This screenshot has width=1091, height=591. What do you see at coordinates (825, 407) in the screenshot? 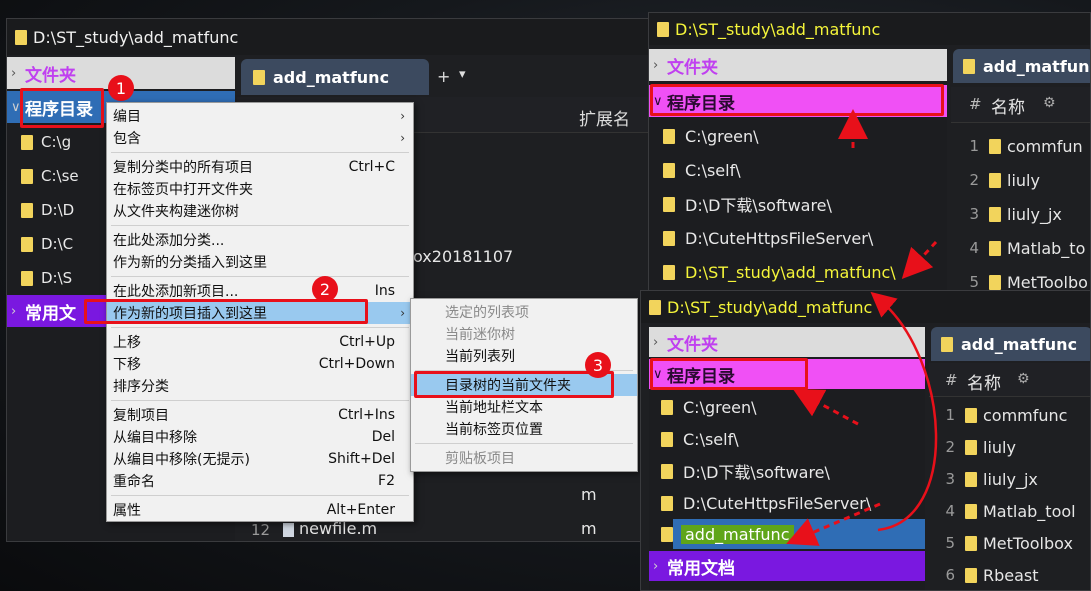
I see `arrow-to-program-bottom` at bounding box center [825, 407].